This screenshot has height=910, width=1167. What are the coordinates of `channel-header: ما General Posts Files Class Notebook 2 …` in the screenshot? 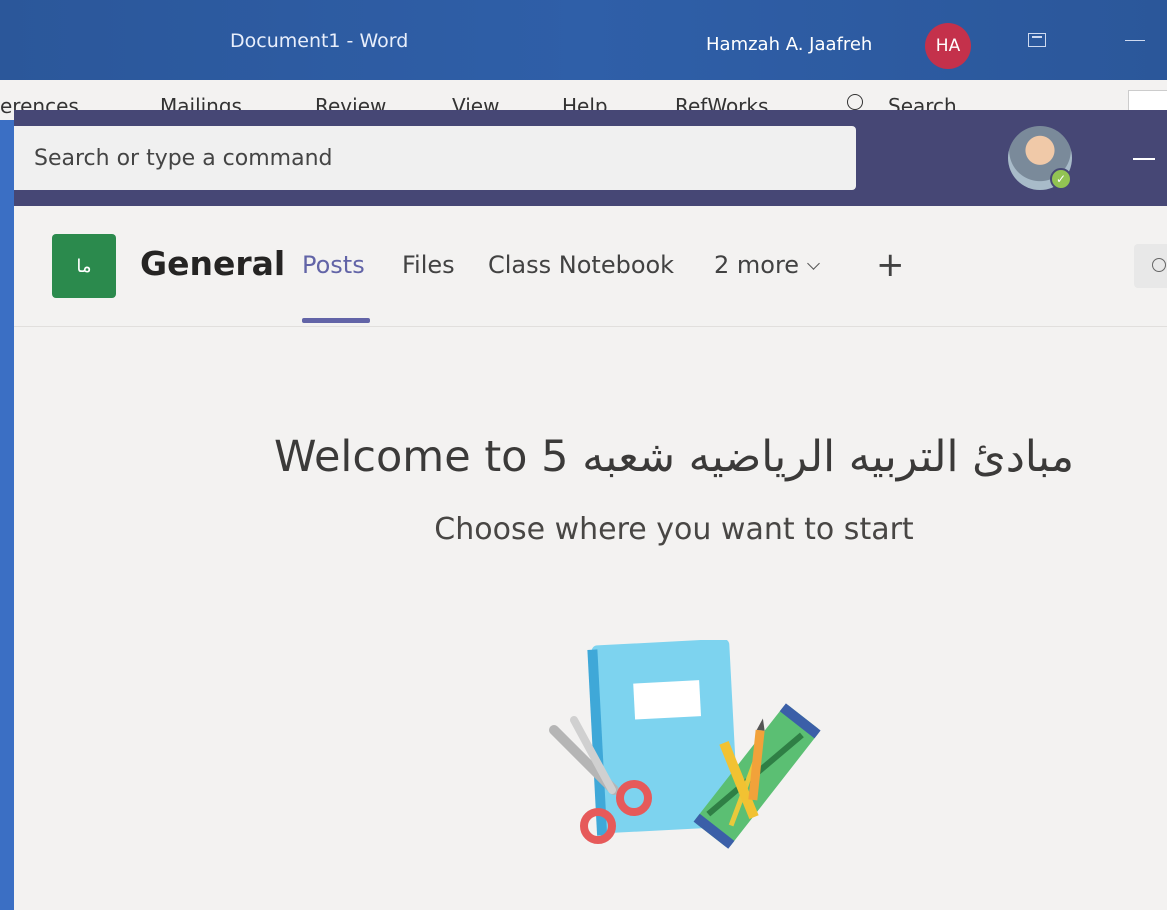 It's located at (590, 266).